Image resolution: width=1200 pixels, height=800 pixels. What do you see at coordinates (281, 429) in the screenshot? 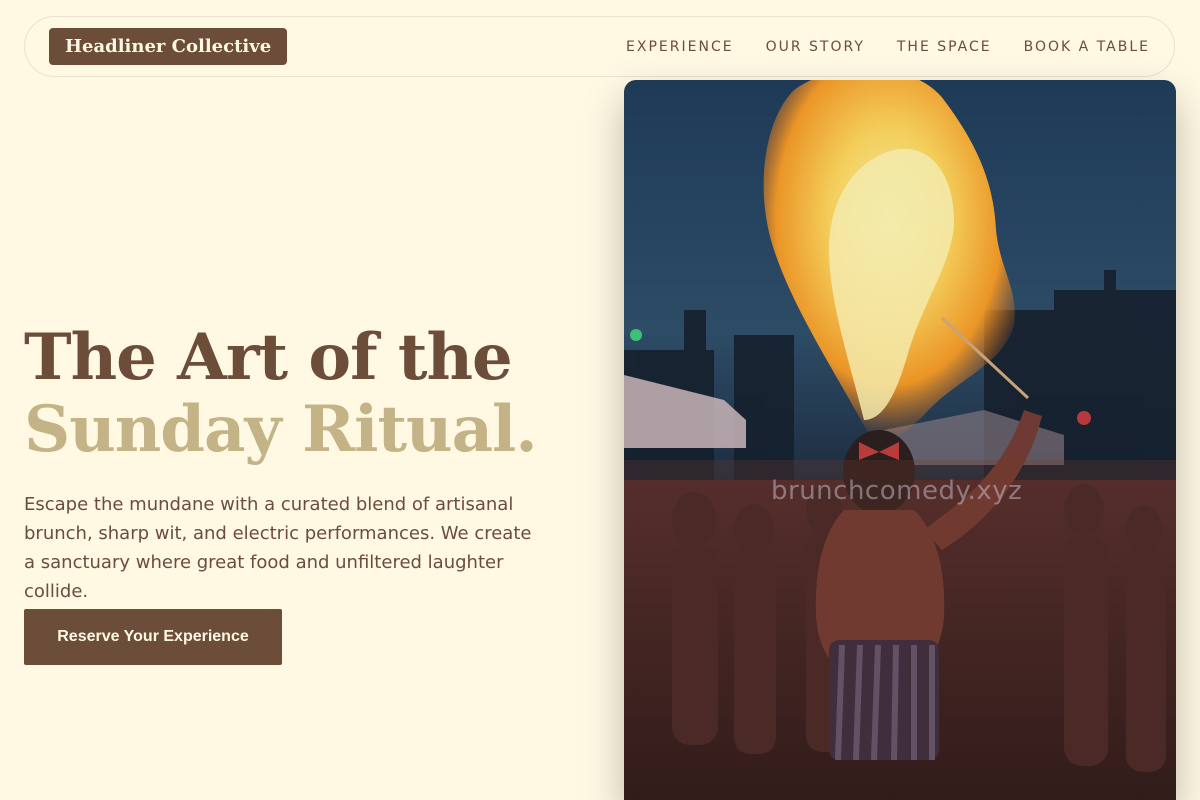
I see `hero-title-line2: Sunday Ritual.` at bounding box center [281, 429].